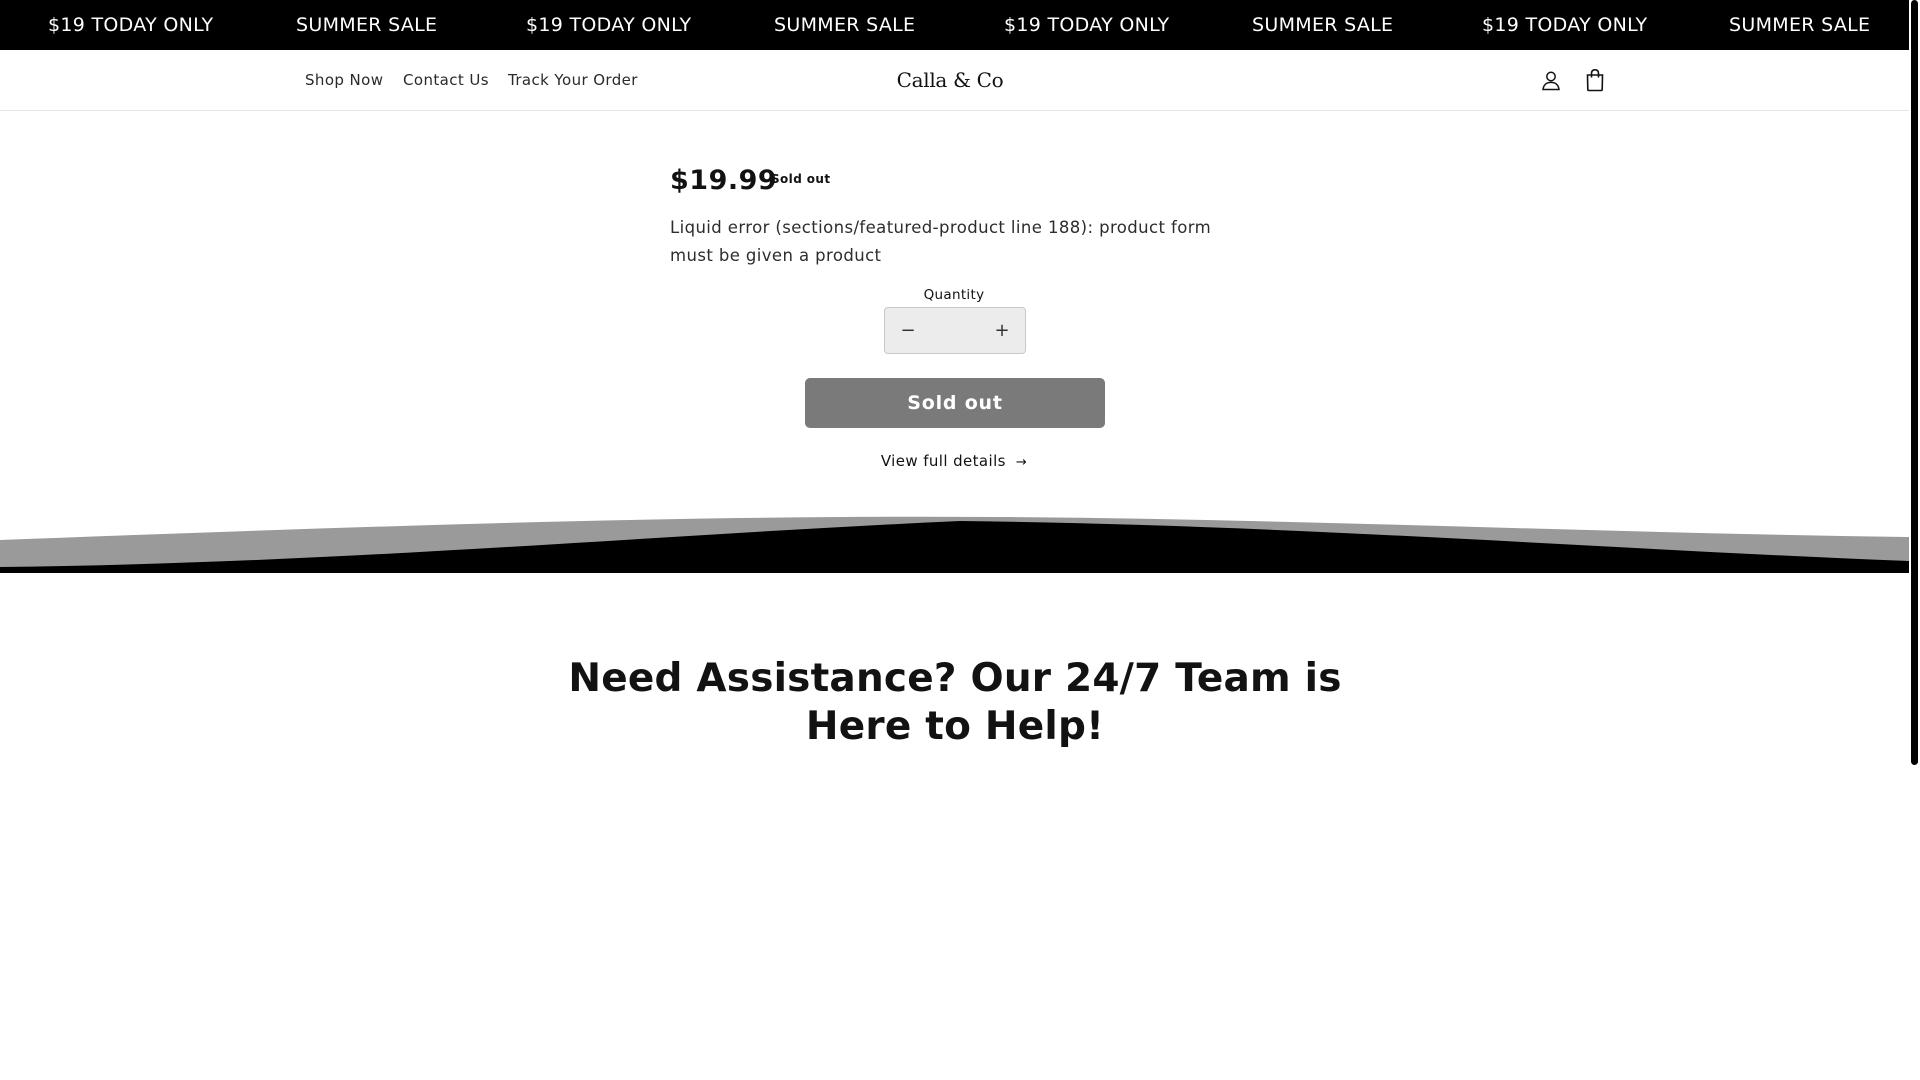  Describe the element at coordinates (950, 80) in the screenshot. I see `store-logo: Calla & Co` at that location.